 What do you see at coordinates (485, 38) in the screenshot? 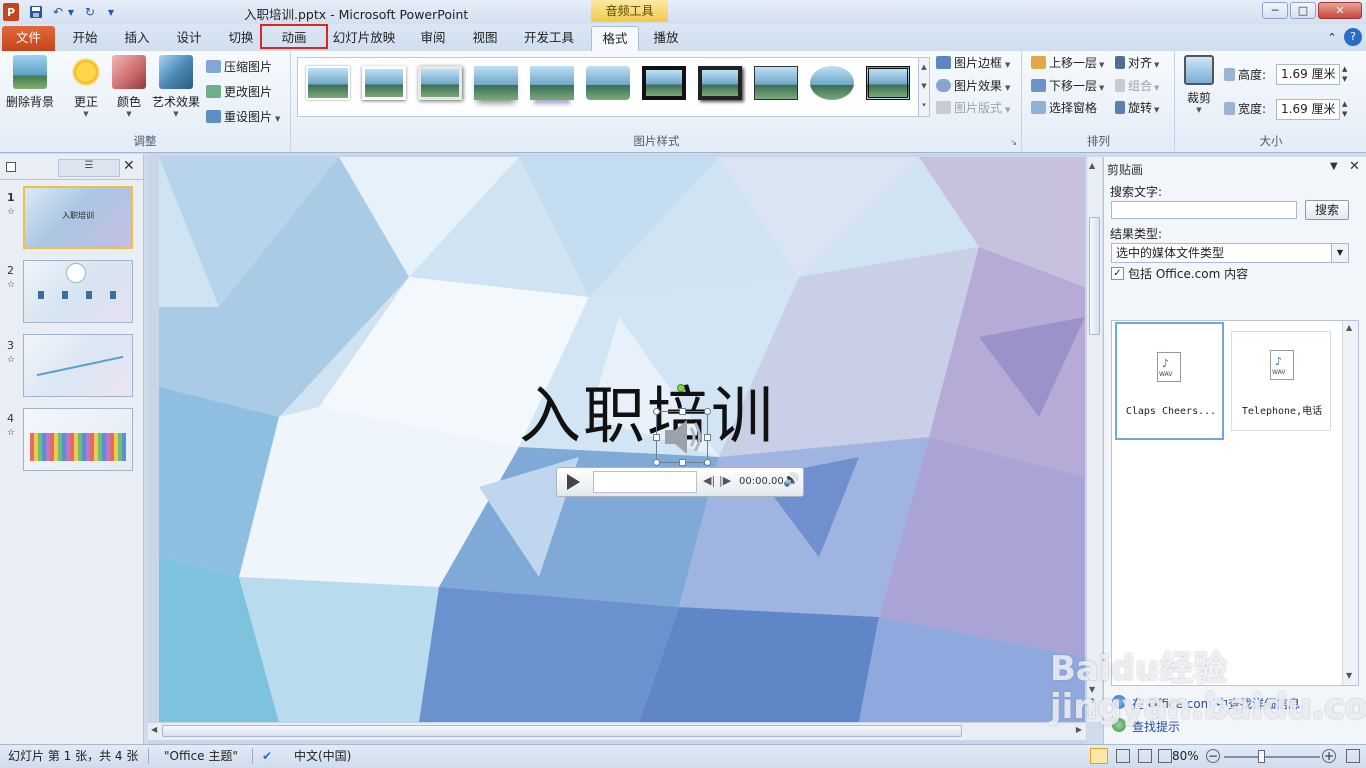
I see `tab-view: 视图` at bounding box center [485, 38].